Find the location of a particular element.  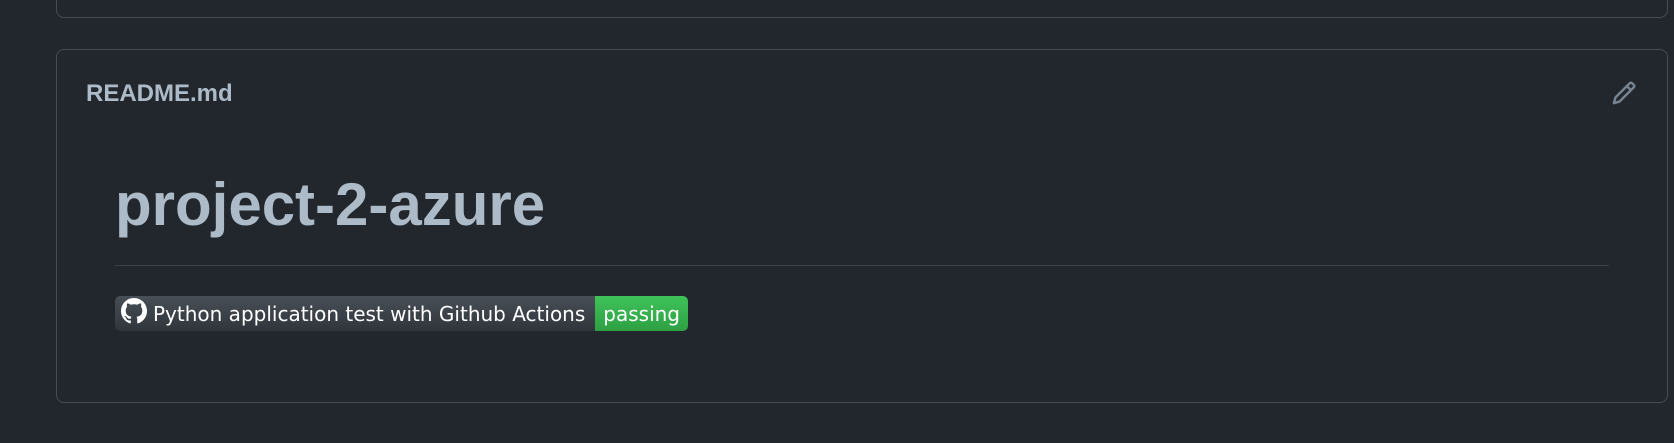

title-divider is located at coordinates (862, 265).